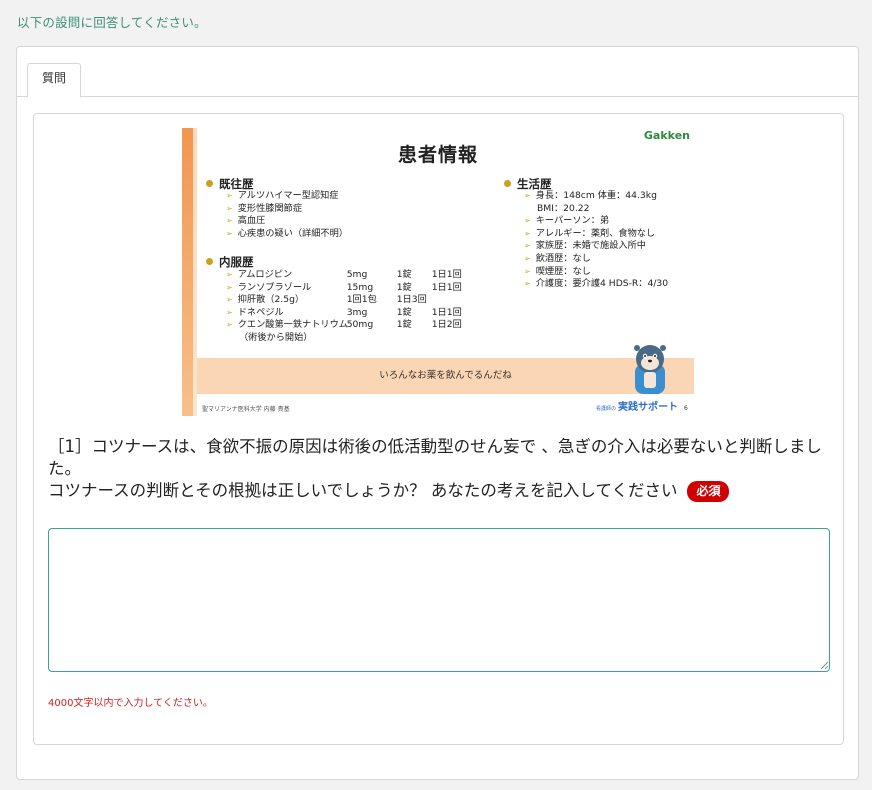 Image resolution: width=872 pixels, height=790 pixels. What do you see at coordinates (445, 376) in the screenshot?
I see `slide-banner: いろんなお薬を飲んでるんだね` at bounding box center [445, 376].